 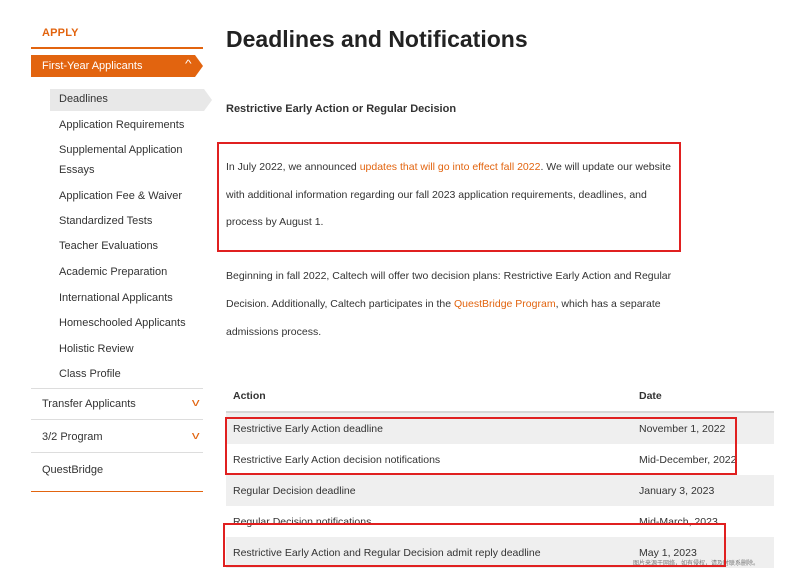 I want to click on sidebar-item-questbridge: QuestBridge, so click(x=122, y=470).